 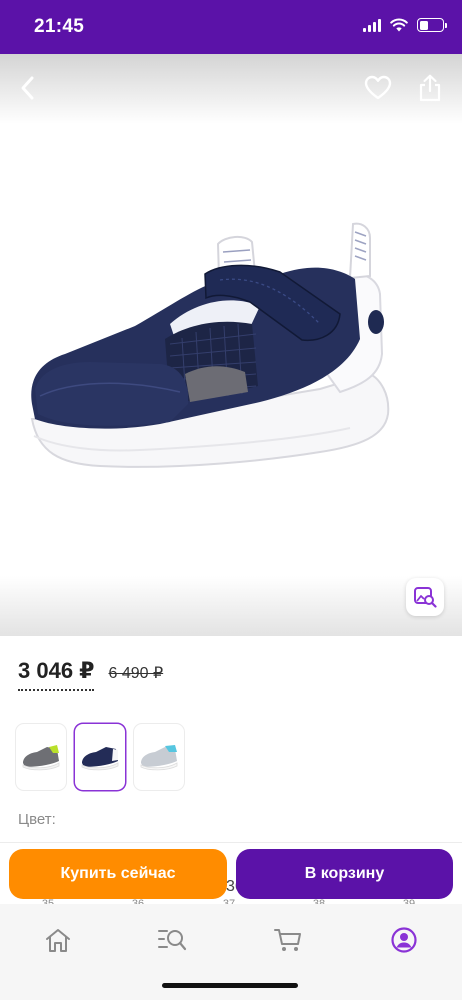 I want to click on share-icon, so click(x=430, y=88).